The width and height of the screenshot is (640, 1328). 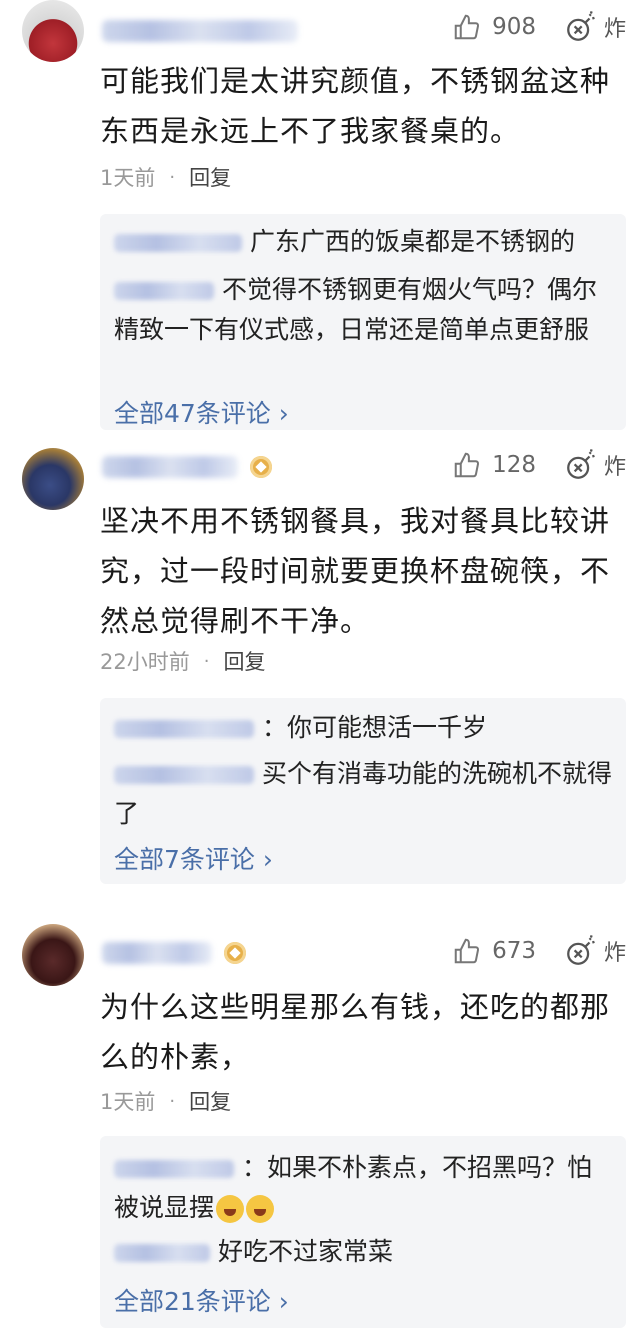 I want to click on reply-item: ：你可能想活一千岁, so click(x=363, y=728).